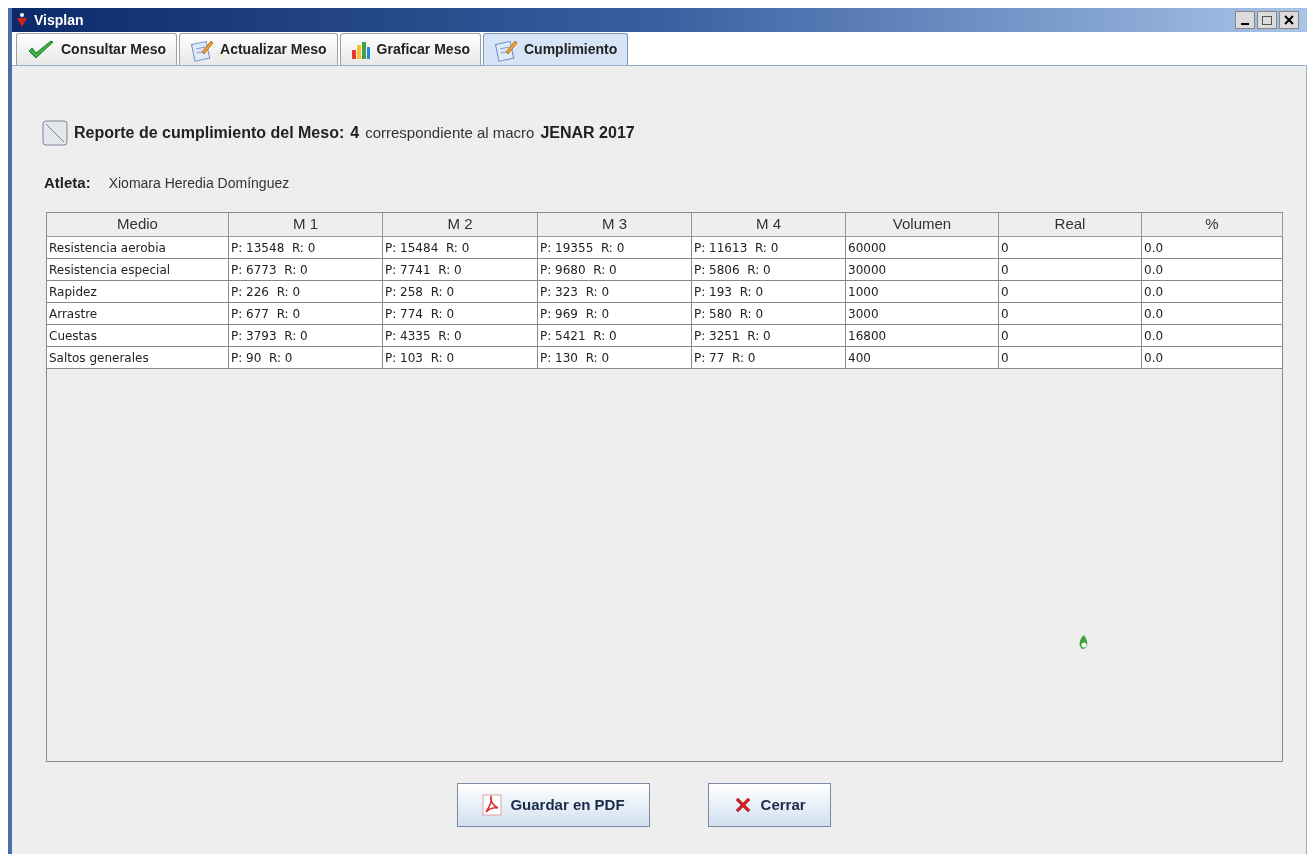  What do you see at coordinates (1245, 20) in the screenshot?
I see `minimize-button` at bounding box center [1245, 20].